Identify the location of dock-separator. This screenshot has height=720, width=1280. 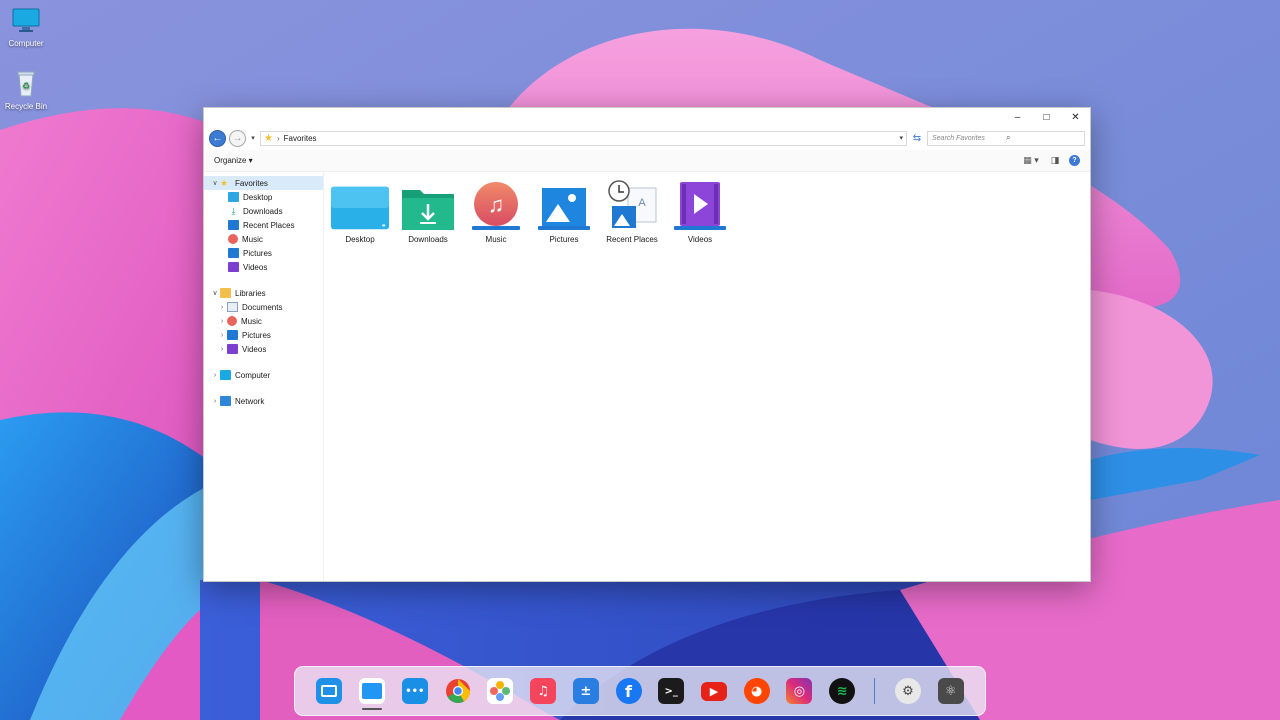
(874, 691).